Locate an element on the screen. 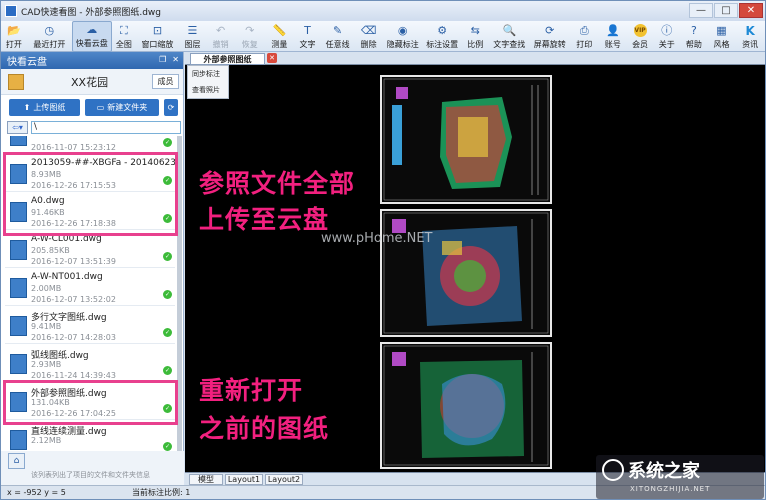 This screenshot has width=766, height=500. toolbar-label: 隐藏标注 is located at coordinates (402, 44).